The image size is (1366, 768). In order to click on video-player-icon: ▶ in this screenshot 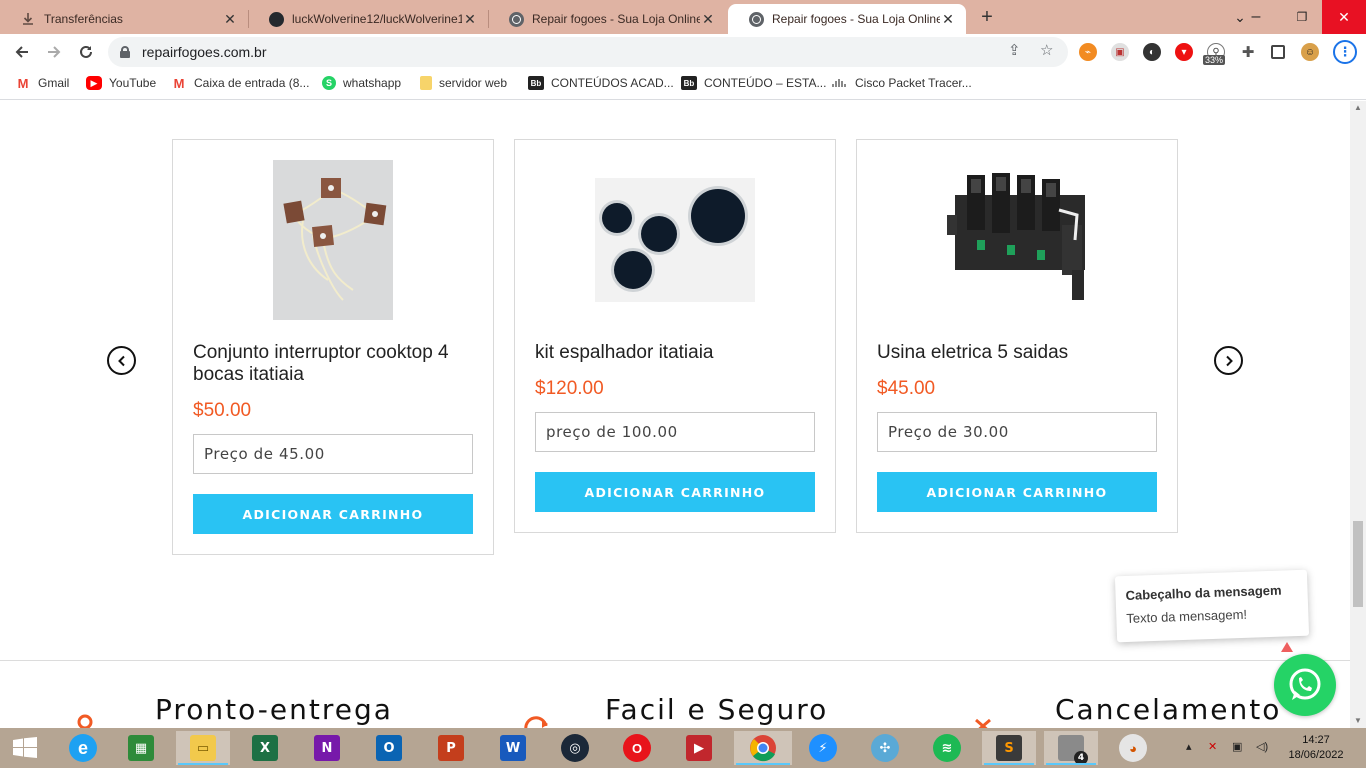, I will do `click(699, 748)`.